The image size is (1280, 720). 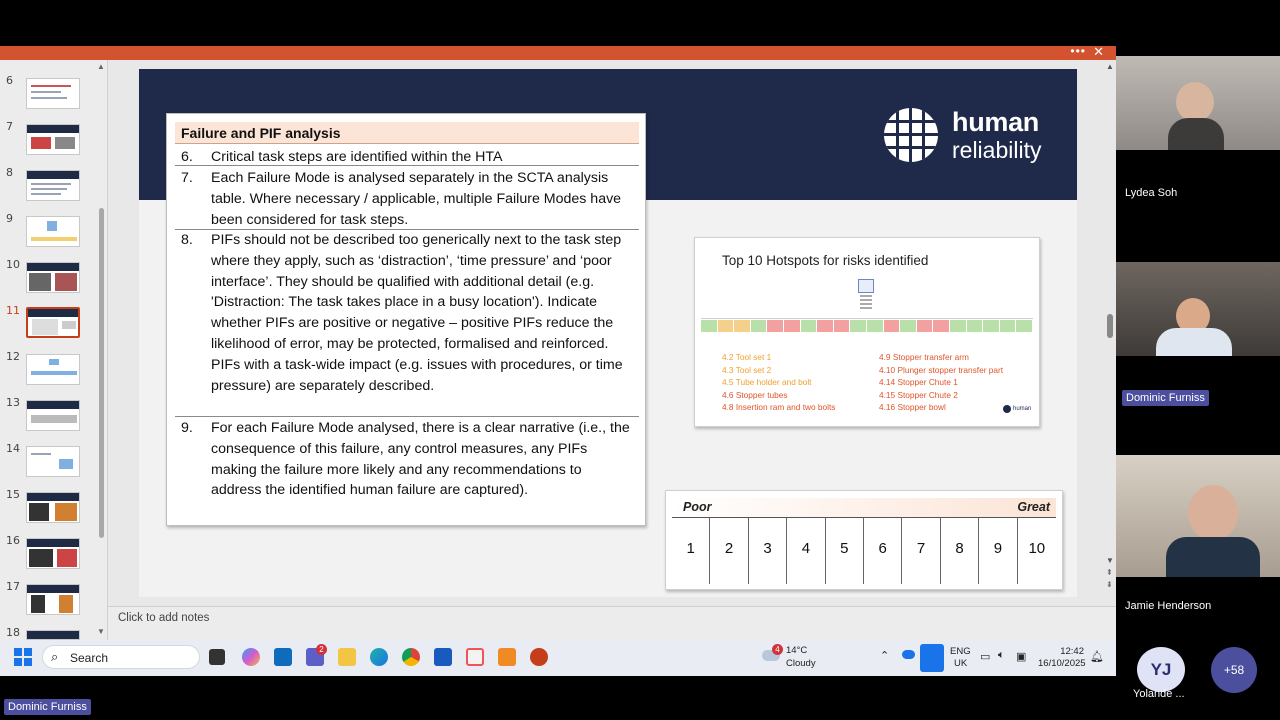 What do you see at coordinates (960, 651) in the screenshot?
I see `language-code: ENG` at bounding box center [960, 651].